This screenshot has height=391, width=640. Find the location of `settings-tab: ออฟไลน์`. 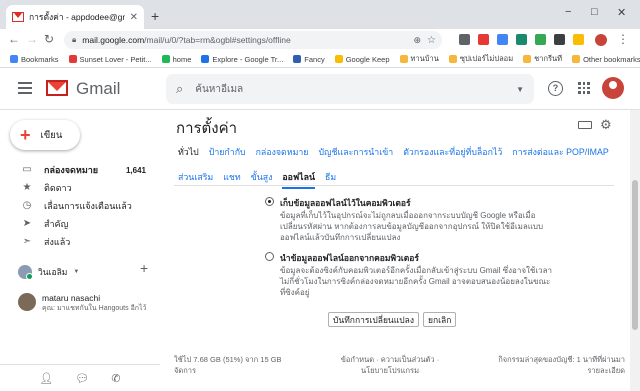

settings-tab: ออฟไลน์ is located at coordinates (299, 179).